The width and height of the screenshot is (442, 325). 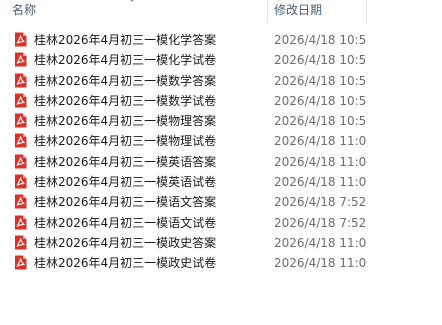 What do you see at coordinates (221, 40) in the screenshot?
I see `file-row: 桂林2026年4月初三一模化学答案 2026/4/18 10:55` at bounding box center [221, 40].